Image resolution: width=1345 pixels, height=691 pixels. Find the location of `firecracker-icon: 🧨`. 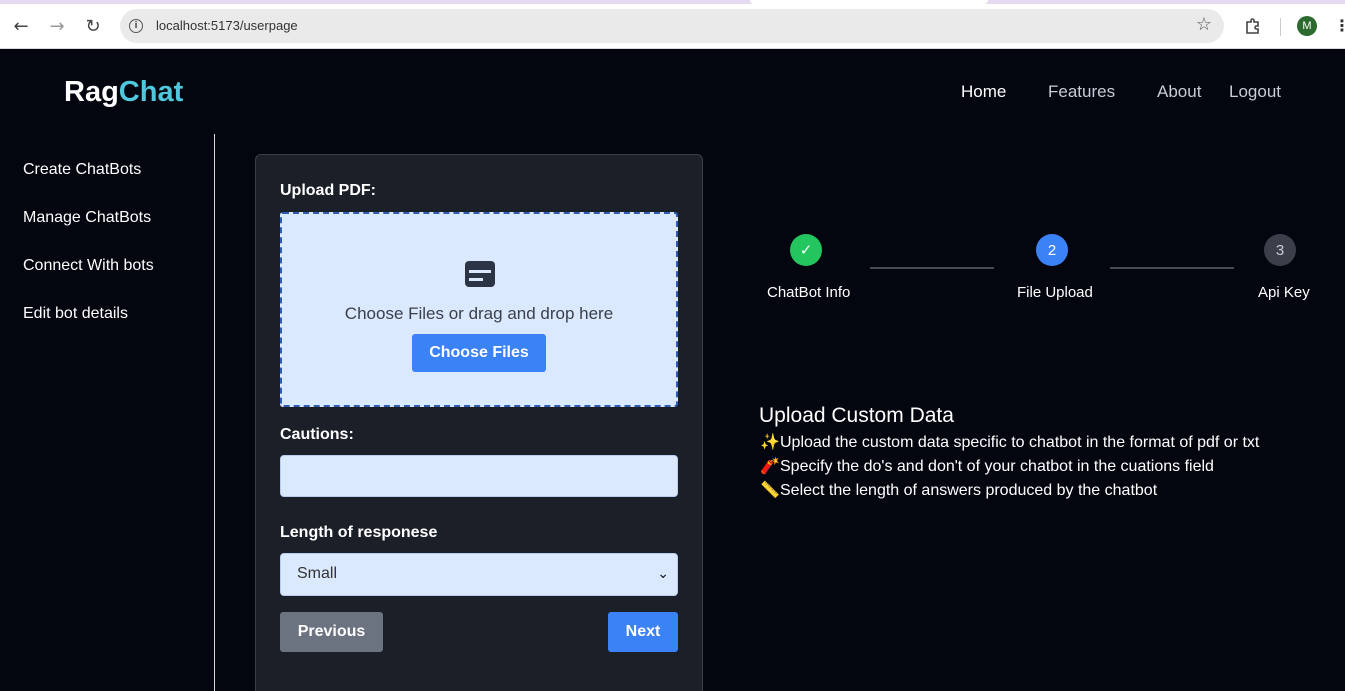

firecracker-icon: 🧨 is located at coordinates (770, 466).